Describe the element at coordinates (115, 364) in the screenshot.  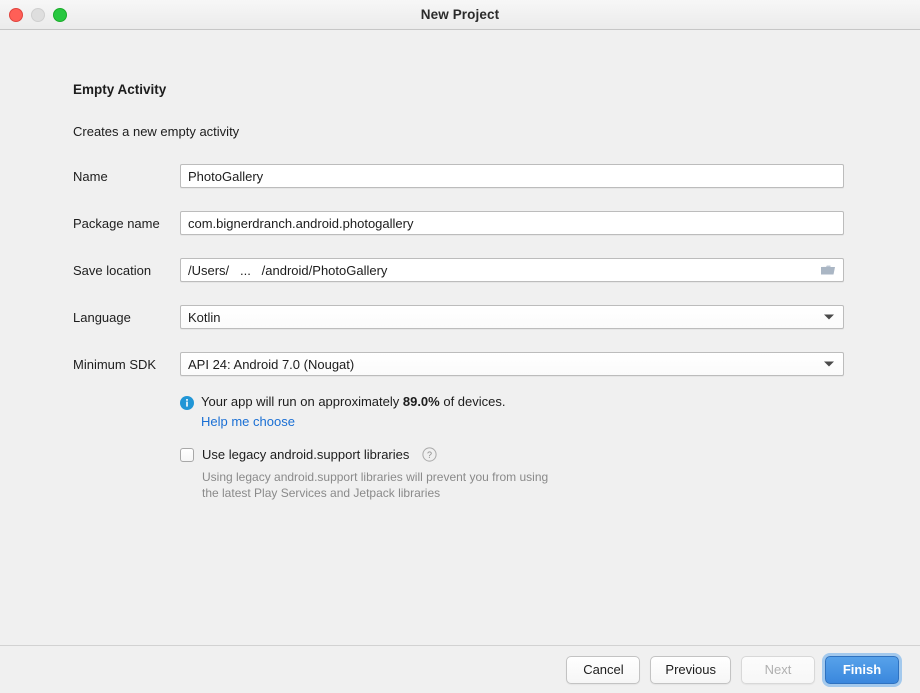
I see `minimum-sdk-label: Minimum SDK` at that location.